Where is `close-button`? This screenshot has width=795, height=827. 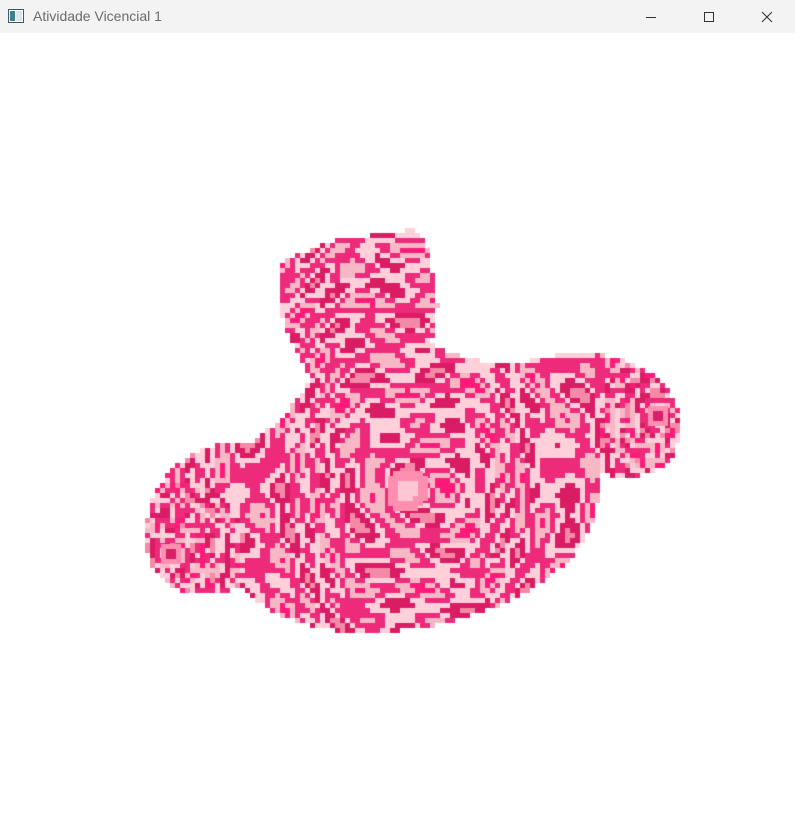
close-button is located at coordinates (766, 16).